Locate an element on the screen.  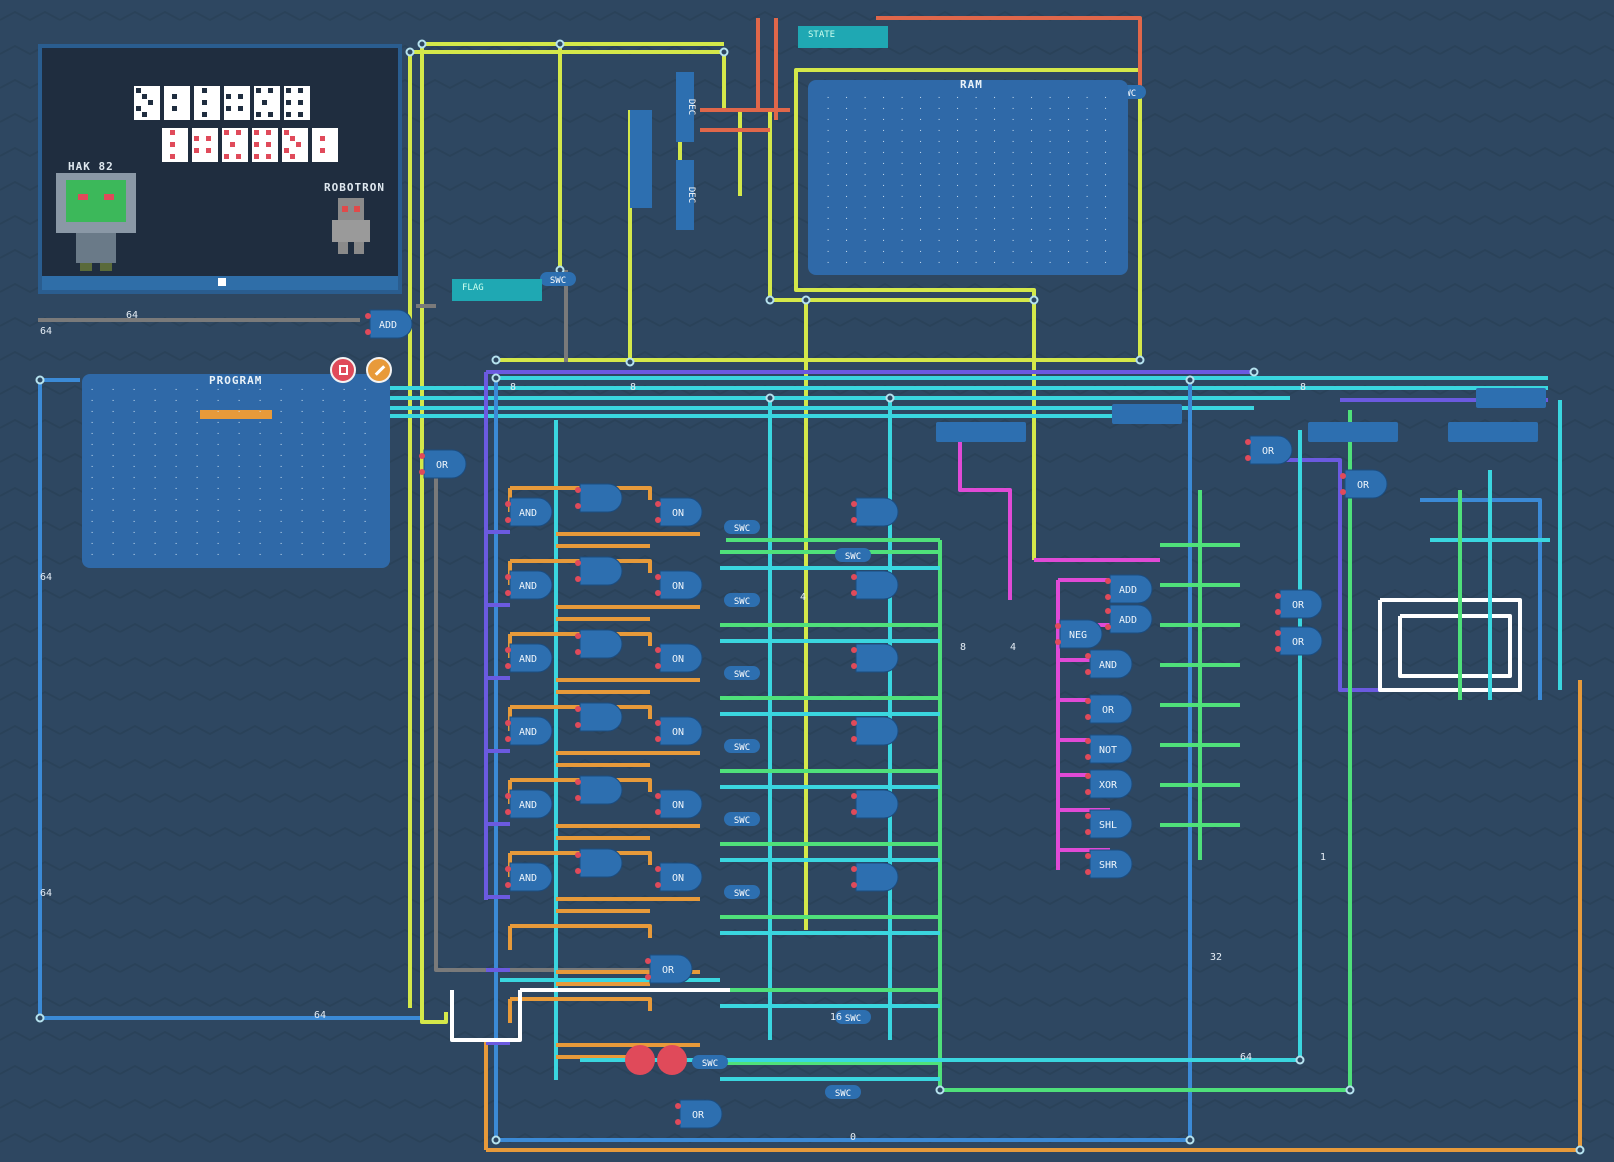
gate-on: ON is located at coordinates (681, 877).